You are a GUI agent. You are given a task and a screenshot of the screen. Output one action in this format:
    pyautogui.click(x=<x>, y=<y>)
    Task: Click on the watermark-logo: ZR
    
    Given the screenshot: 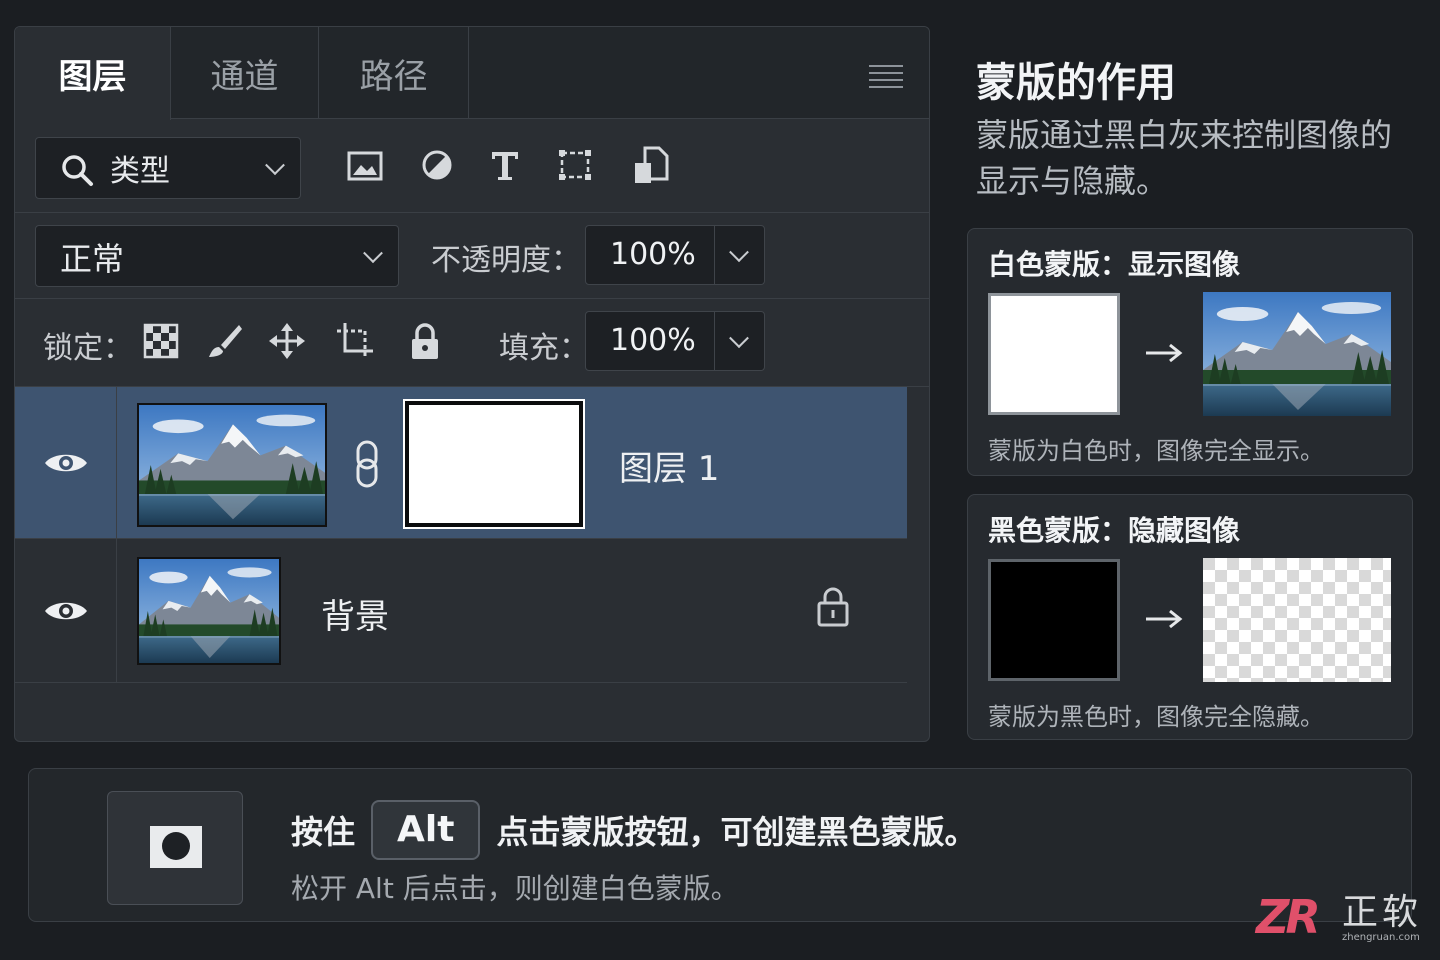 What is the action you would take?
    pyautogui.click(x=1288, y=917)
    